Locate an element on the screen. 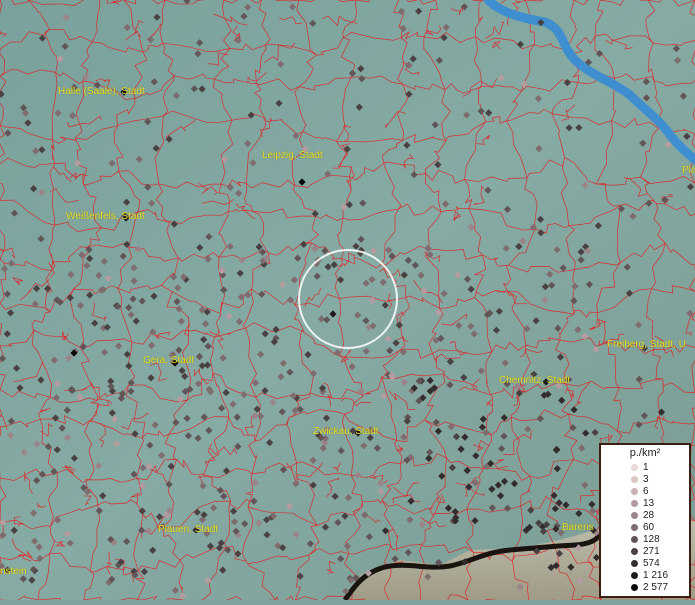  city-label-freiberg: Freiberg, Stadt, U is located at coordinates (646, 344).